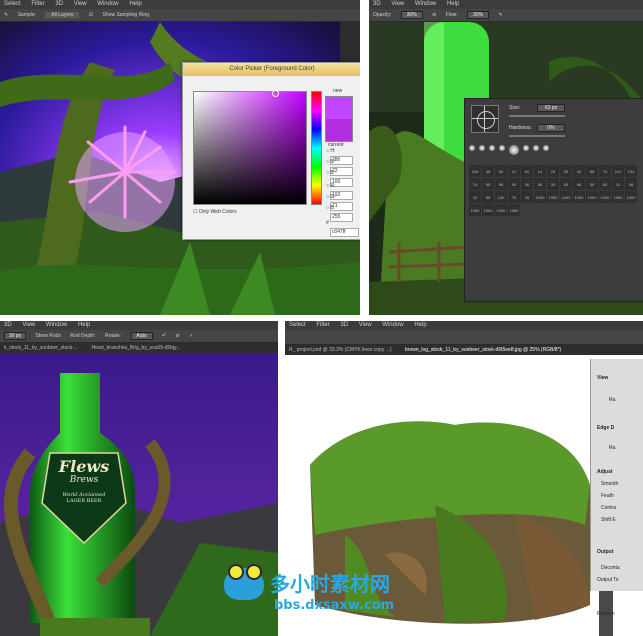 The width and height of the screenshot is (643, 636). Describe the element at coordinates (551, 128) in the screenshot. I see `hardness-input: 0%` at that location.